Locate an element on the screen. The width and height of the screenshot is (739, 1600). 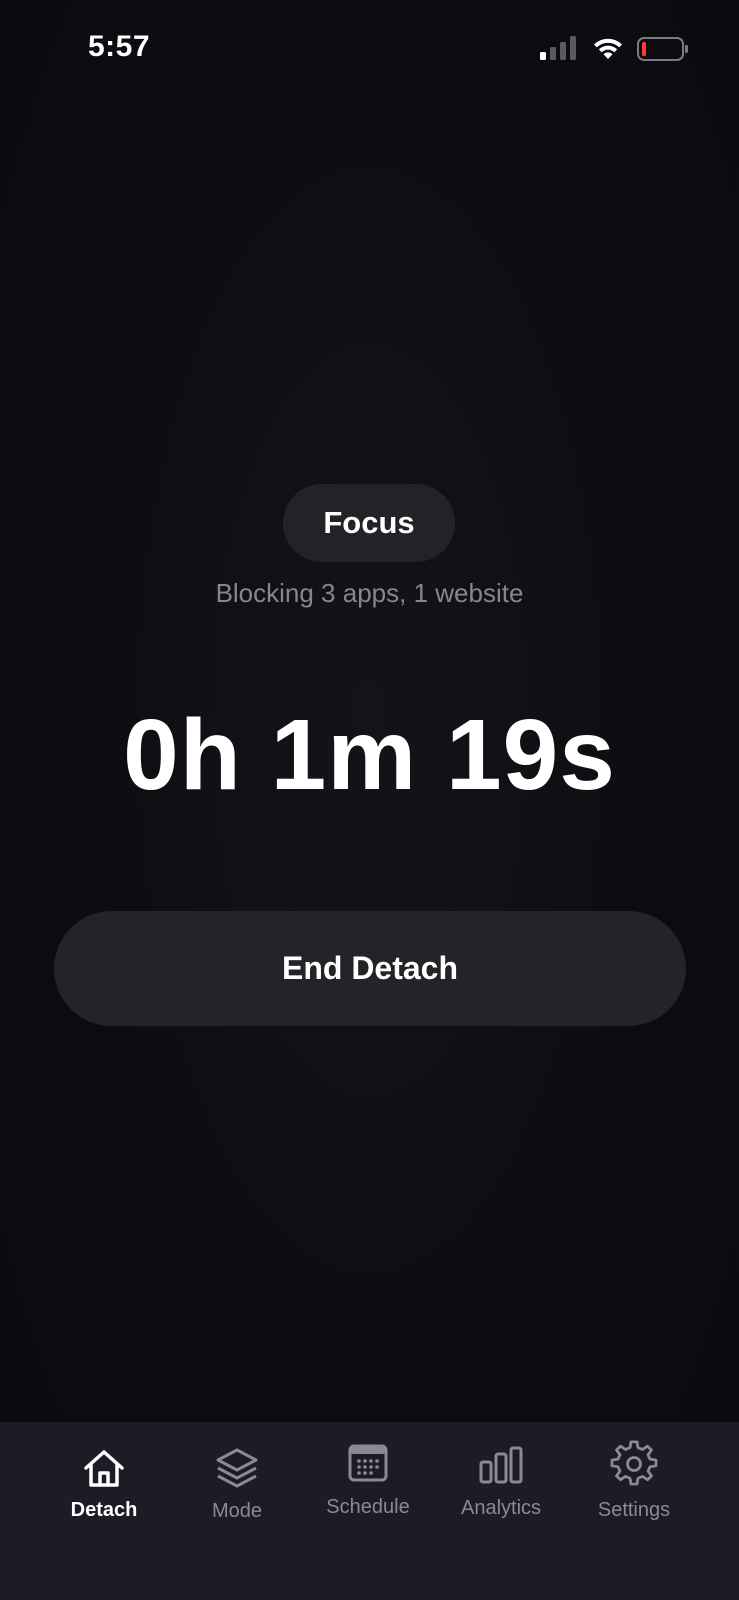
tab-bar: Detach Mode Schedule Analytics Settings is located at coordinates (369, 1511).